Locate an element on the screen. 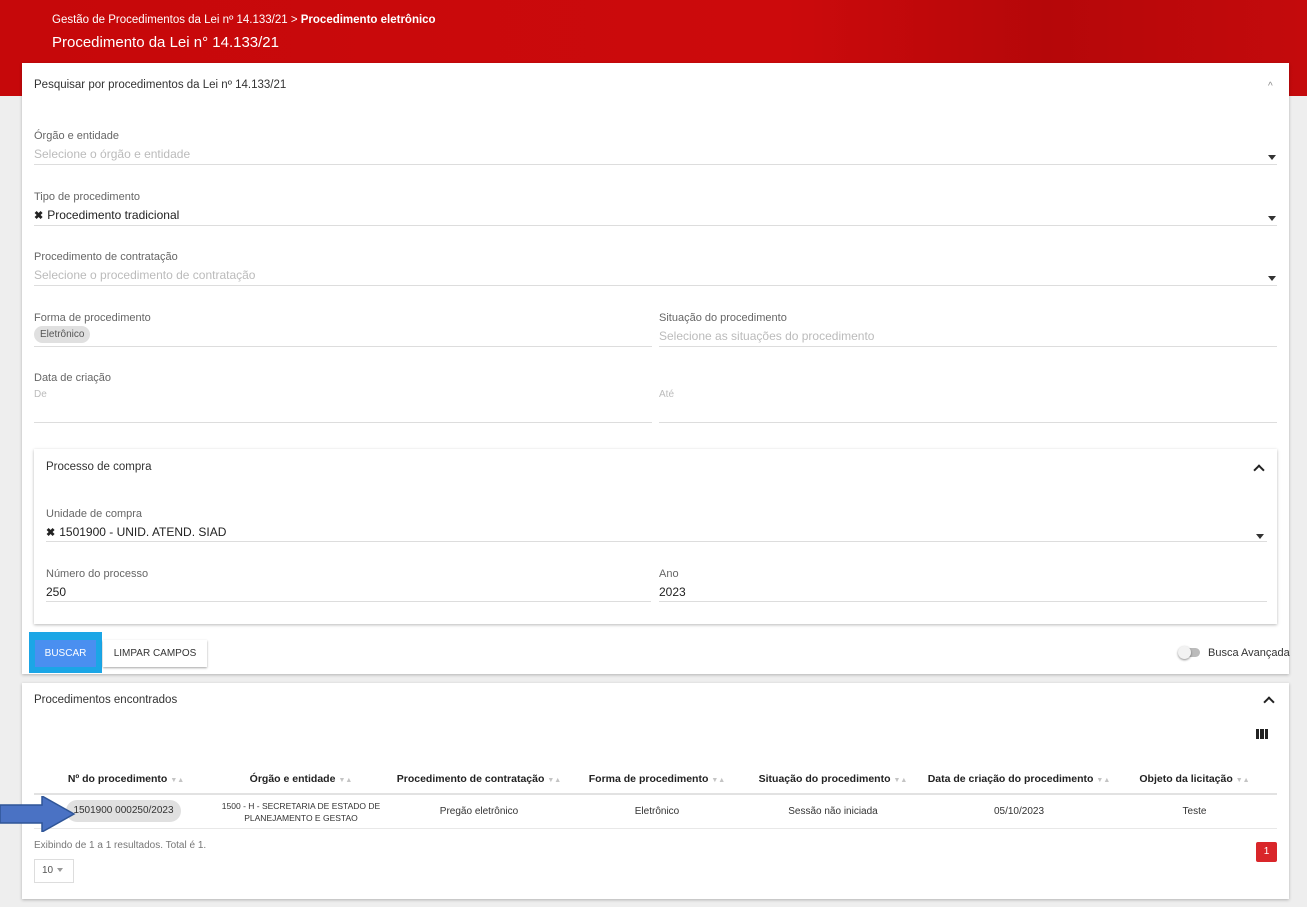 The image size is (1307, 907). column-header-data: Data de criação do procedimento ▼▲ is located at coordinates (1019, 779).